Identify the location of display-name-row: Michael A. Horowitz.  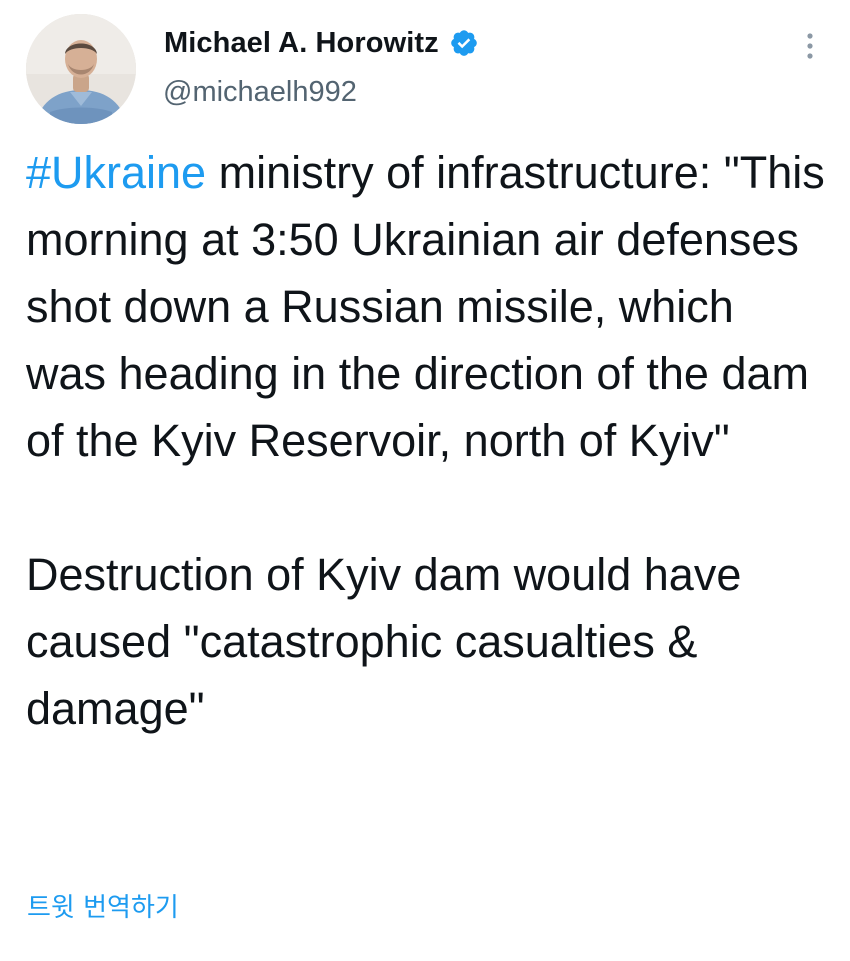
(321, 43).